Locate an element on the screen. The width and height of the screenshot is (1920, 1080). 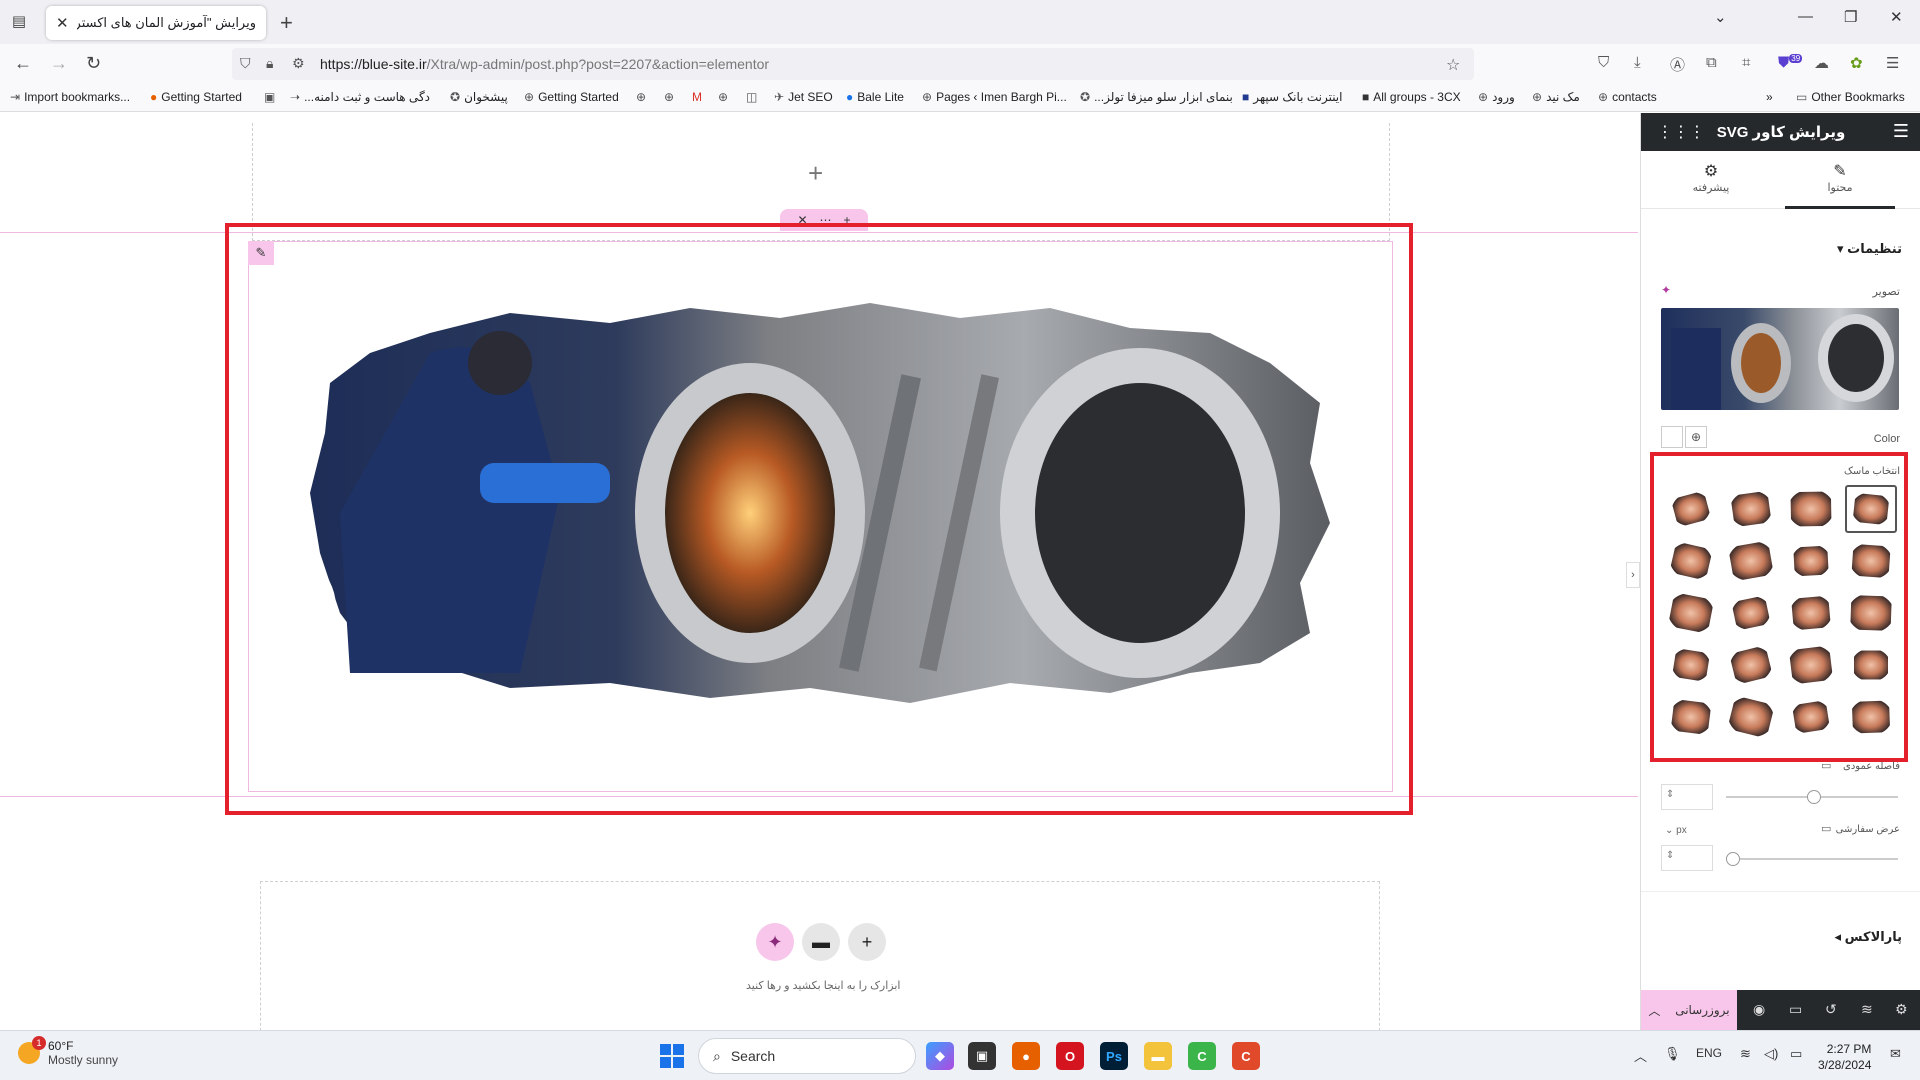
language-indicator: ENG is located at coordinates (1709, 1053).